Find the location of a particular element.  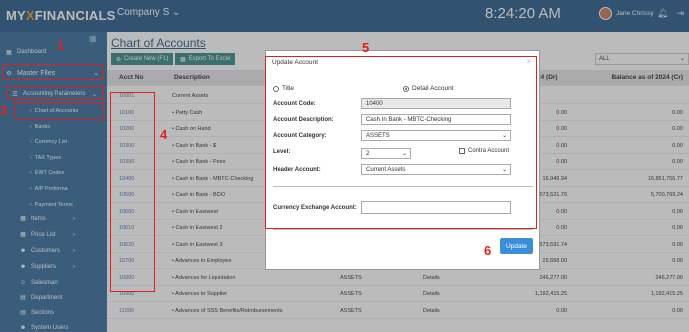

update-button: Update is located at coordinates (516, 246).